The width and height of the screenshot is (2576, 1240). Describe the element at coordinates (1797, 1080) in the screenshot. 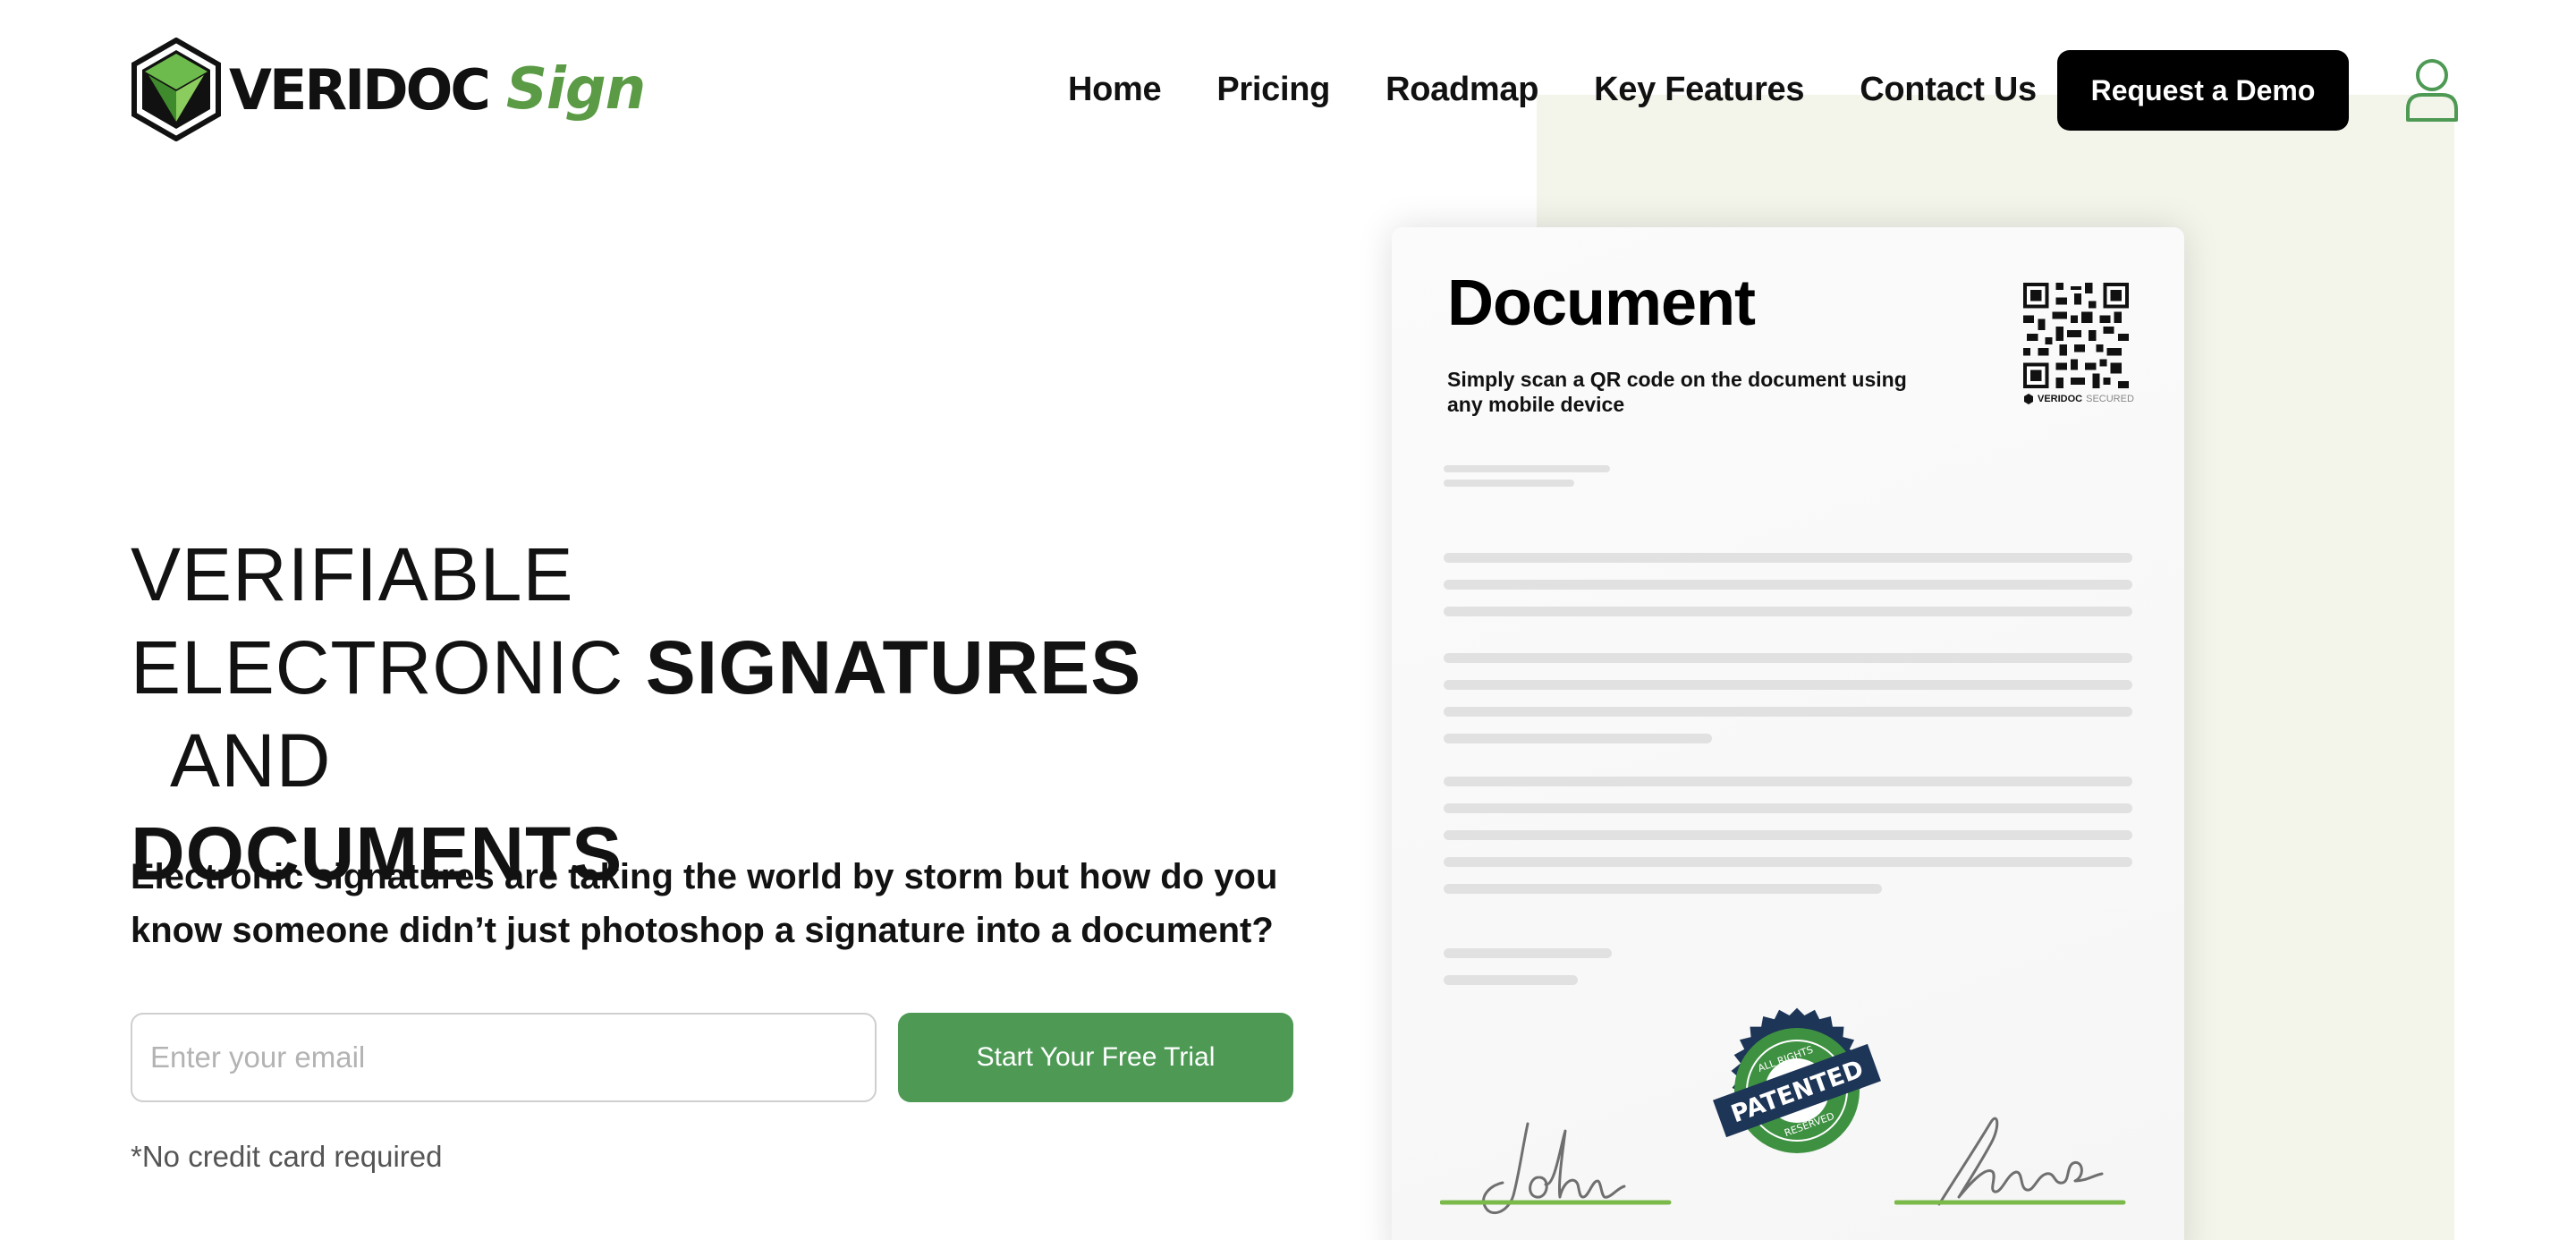

I see `patented-seal-icon: PATENTED ALL RIGHTS RESERVED` at that location.